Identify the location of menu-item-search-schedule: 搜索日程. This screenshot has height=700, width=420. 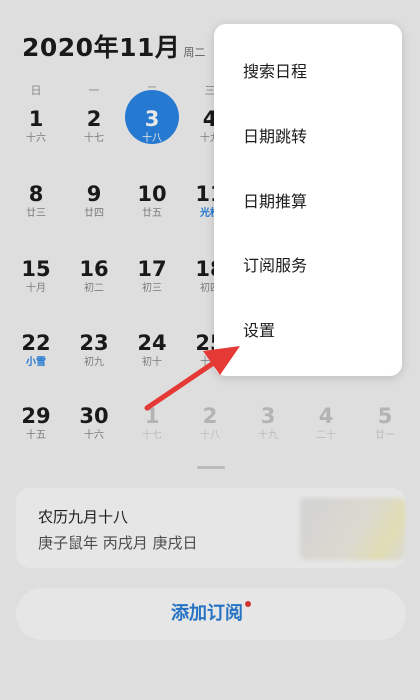
(308, 72).